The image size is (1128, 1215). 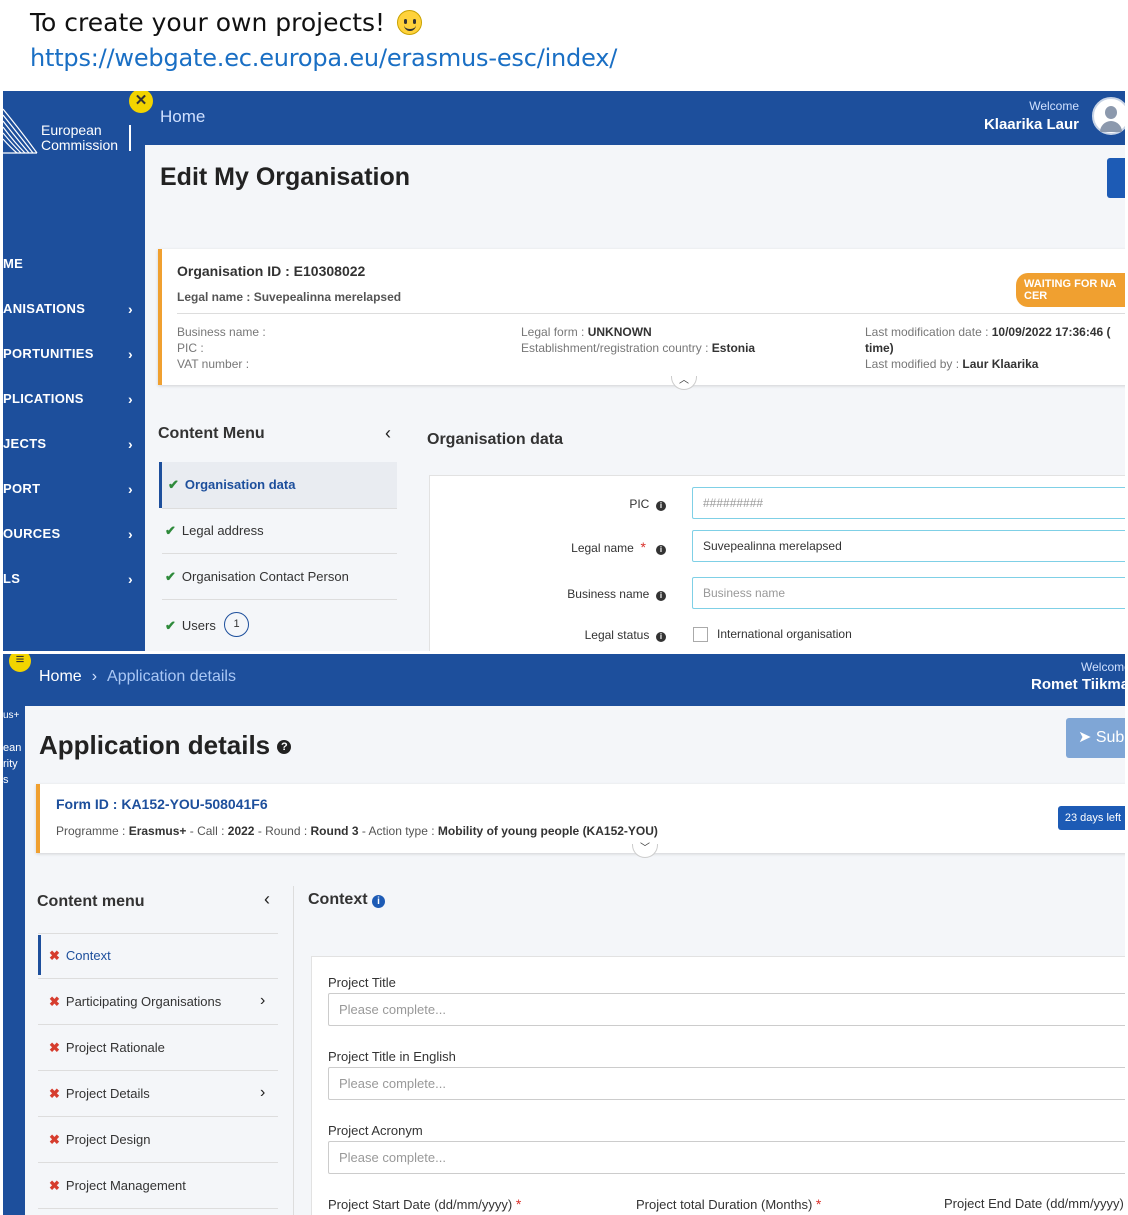 What do you see at coordinates (1108, 116) in the screenshot?
I see `avatar` at bounding box center [1108, 116].